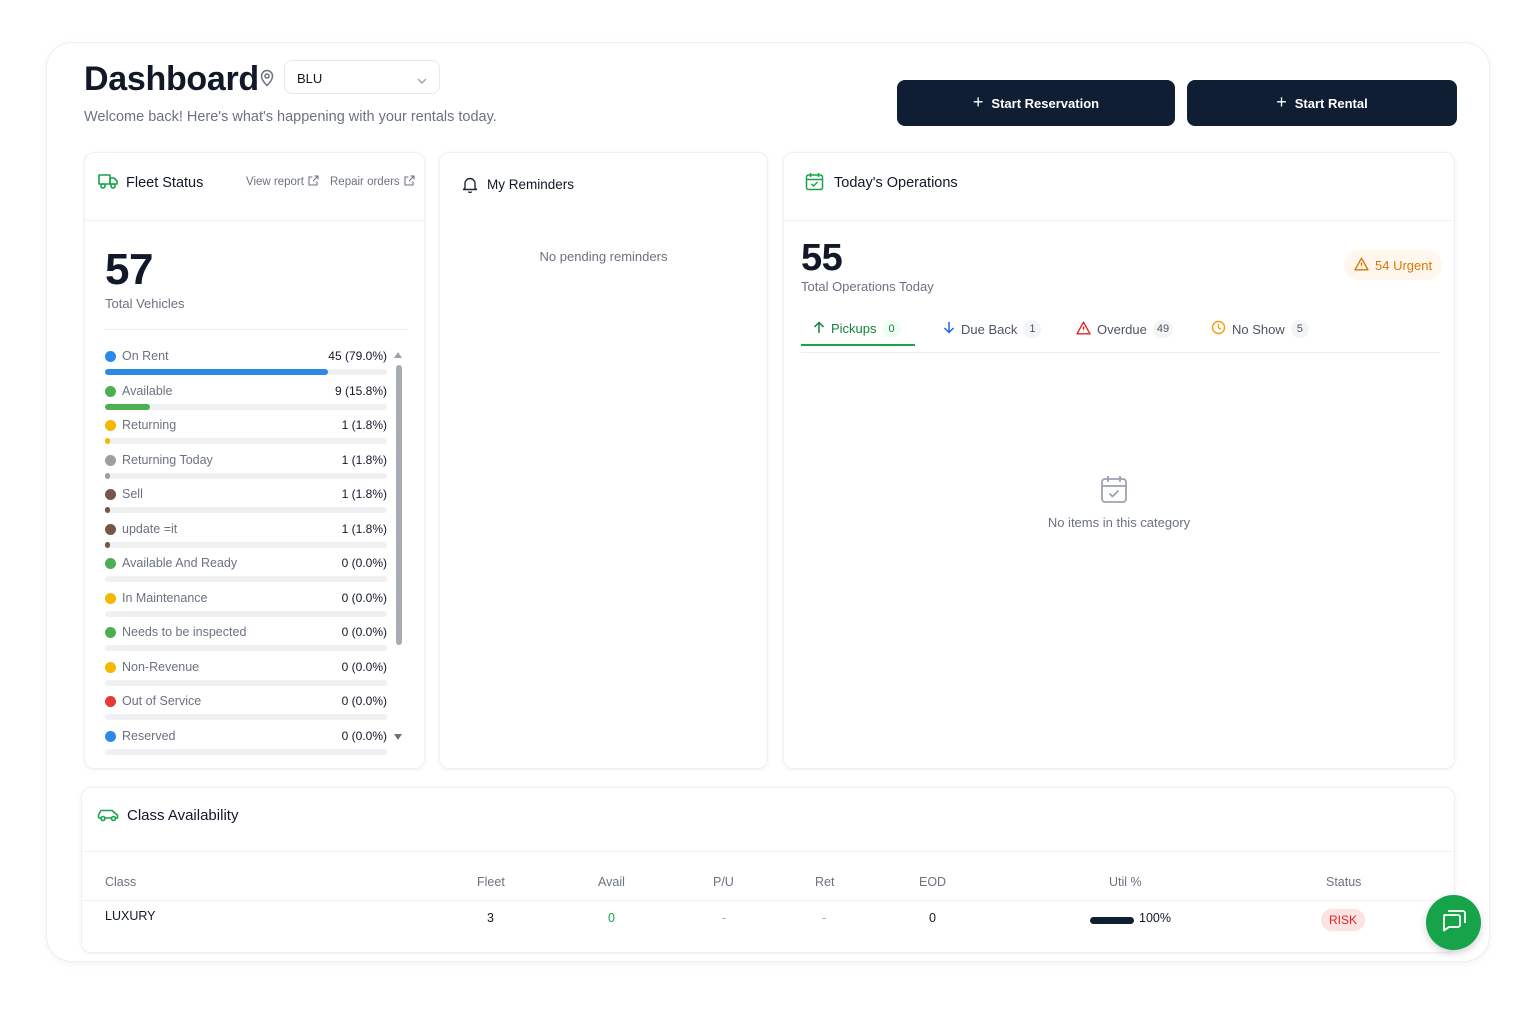  I want to click on urgent-badge-label: 54 Urgent, so click(1404, 265).